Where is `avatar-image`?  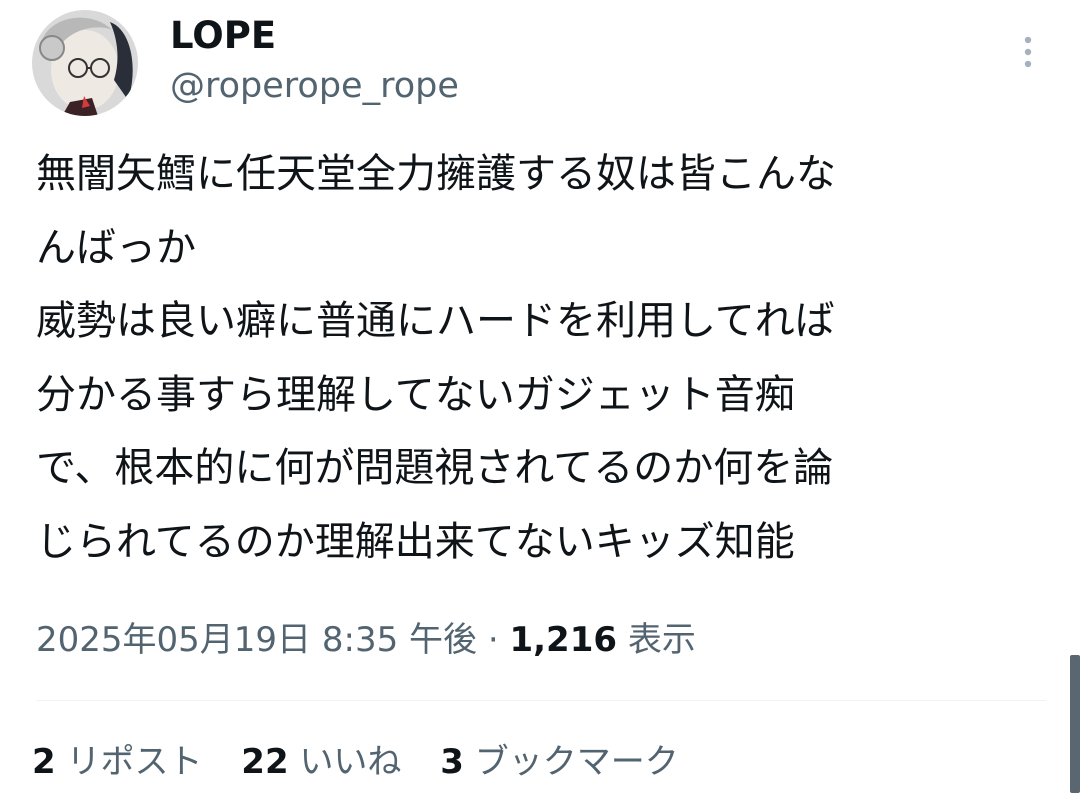
avatar-image is located at coordinates (85, 63).